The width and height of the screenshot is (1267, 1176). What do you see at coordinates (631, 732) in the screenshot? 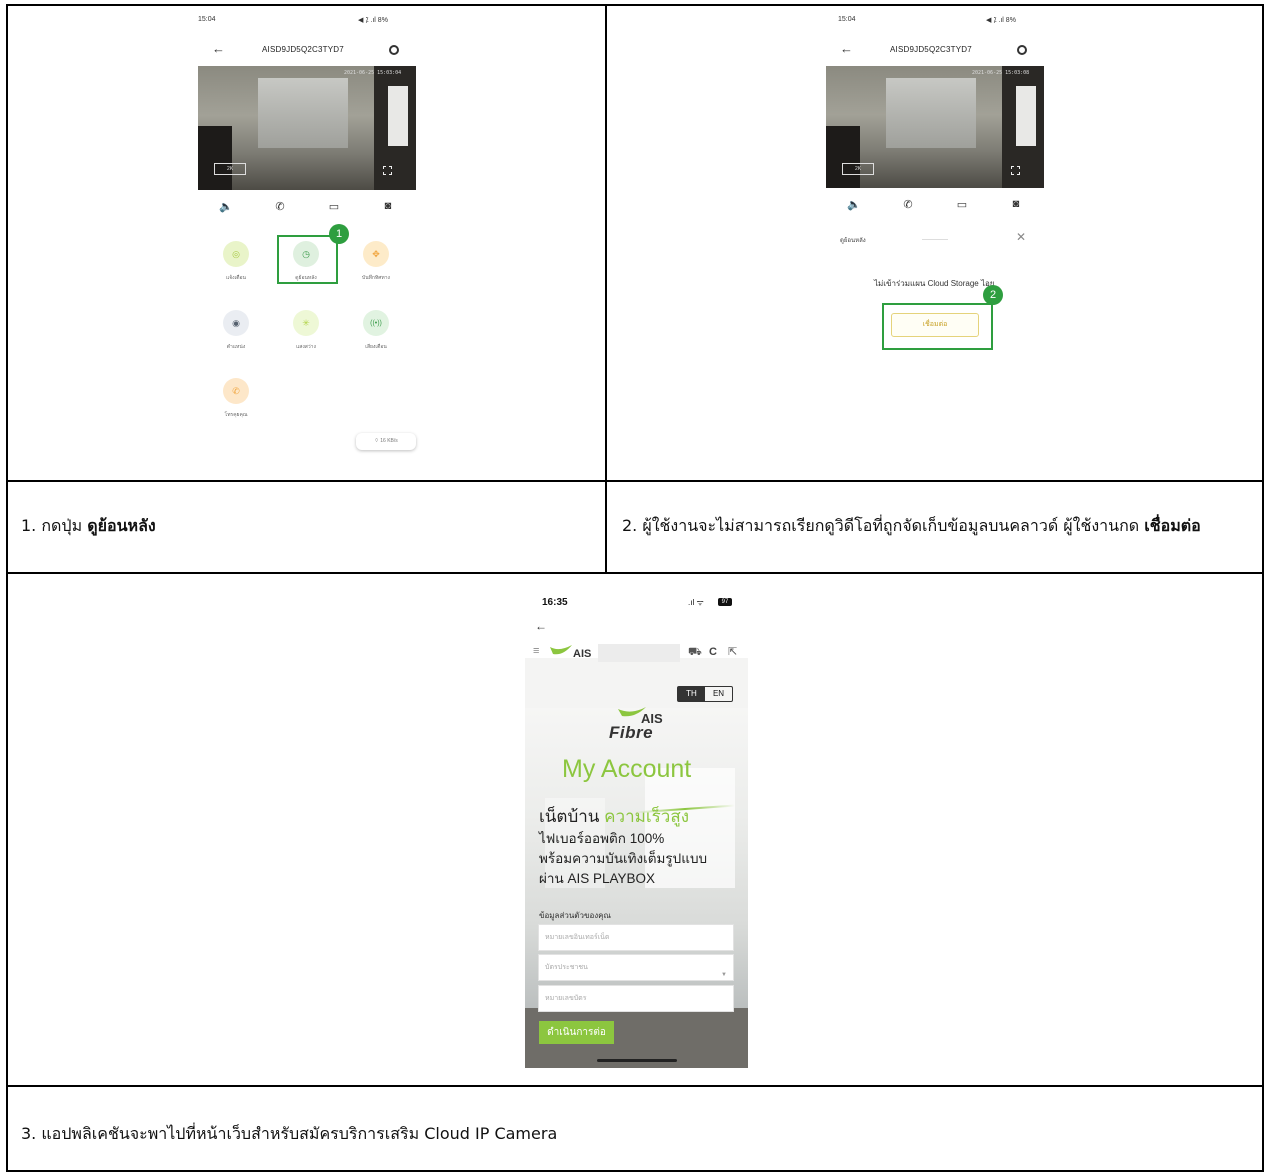
I see `brand-fibre: Fibre` at bounding box center [631, 732].